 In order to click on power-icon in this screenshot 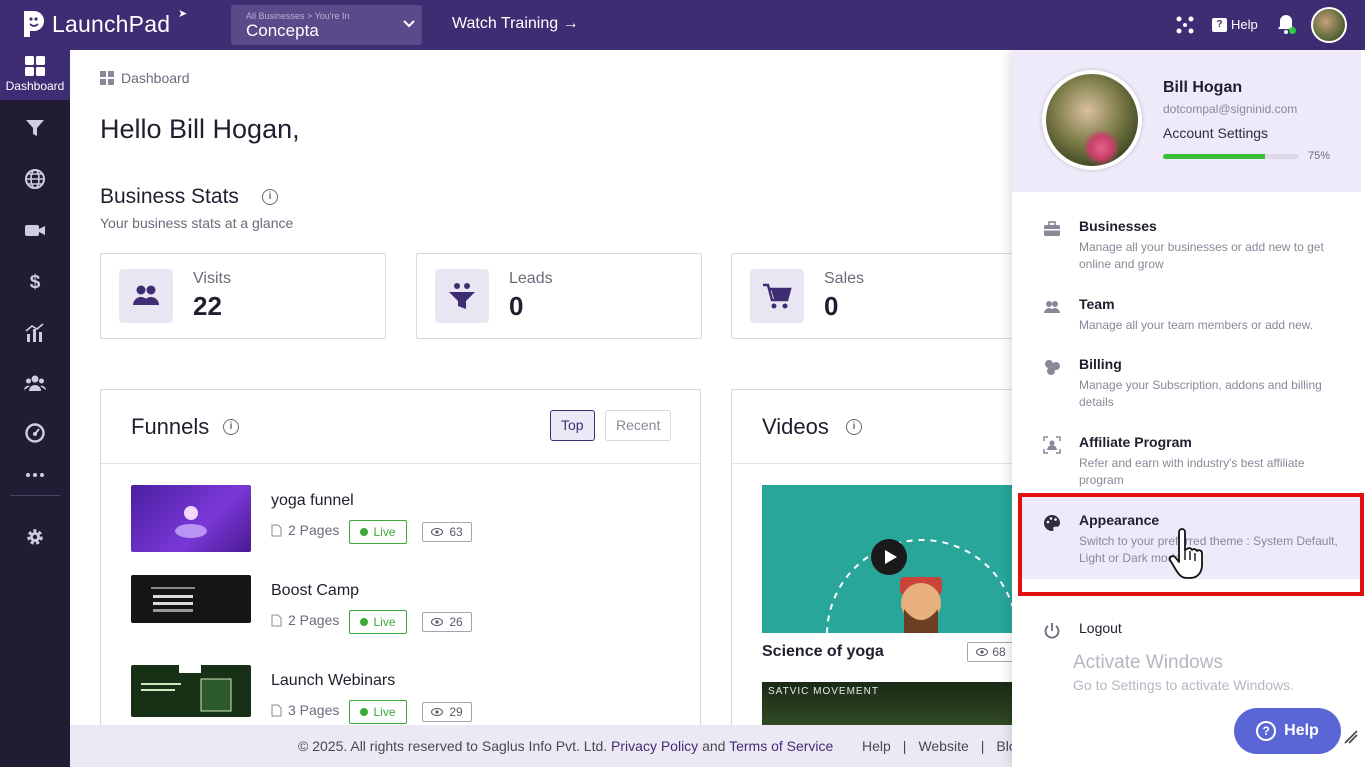, I will do `click(1052, 631)`.